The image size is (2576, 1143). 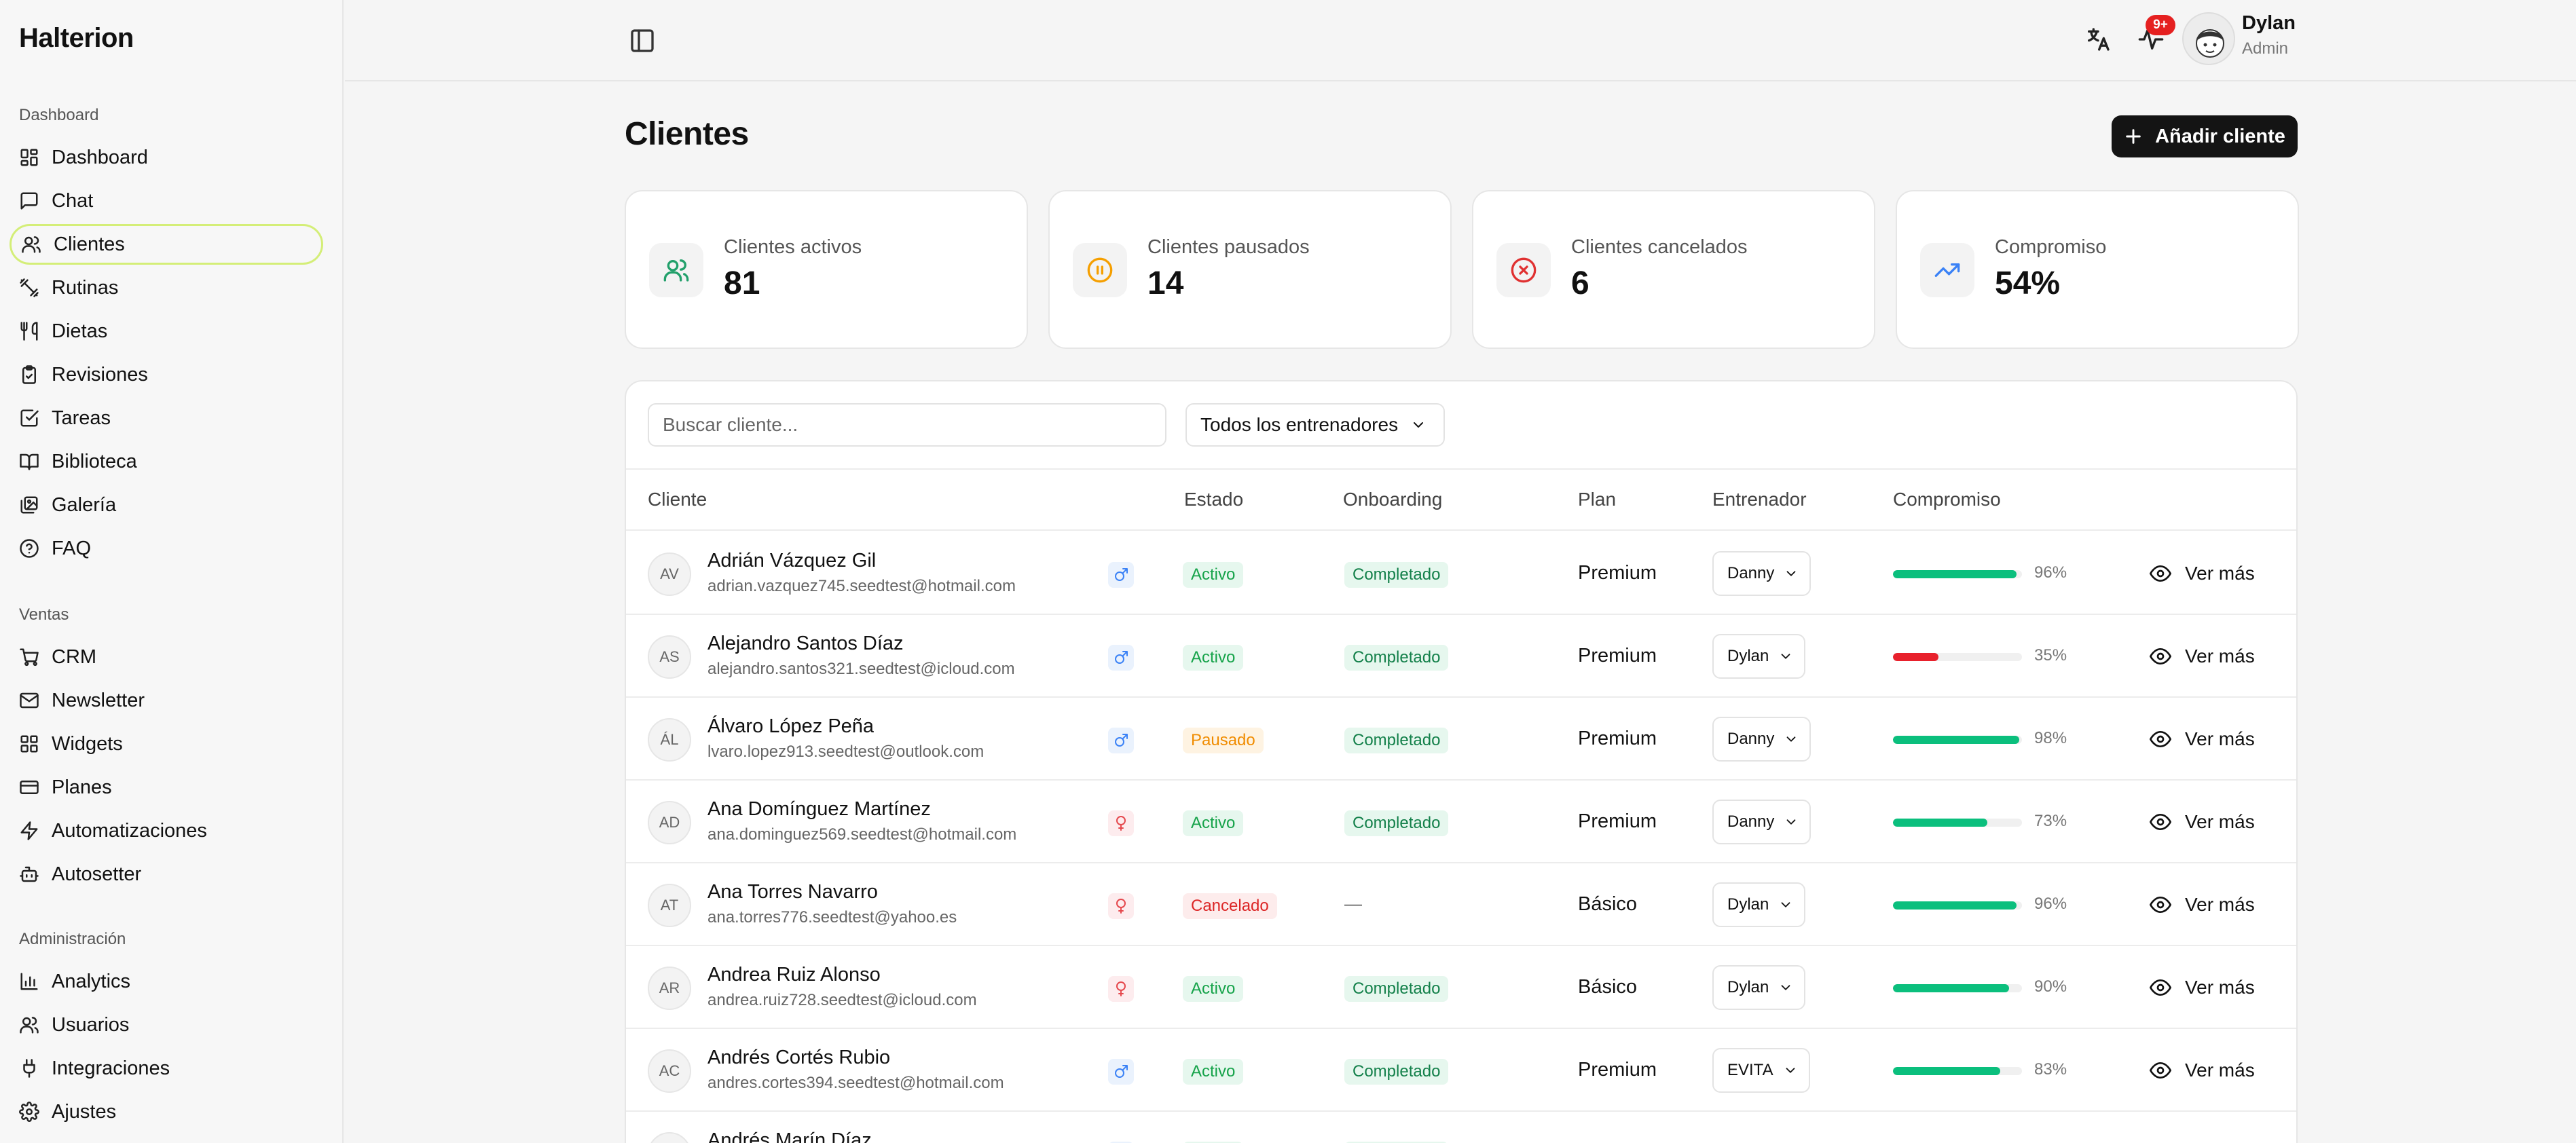 What do you see at coordinates (790, 1136) in the screenshot?
I see `client-name: Andrés Marín Díaz` at bounding box center [790, 1136].